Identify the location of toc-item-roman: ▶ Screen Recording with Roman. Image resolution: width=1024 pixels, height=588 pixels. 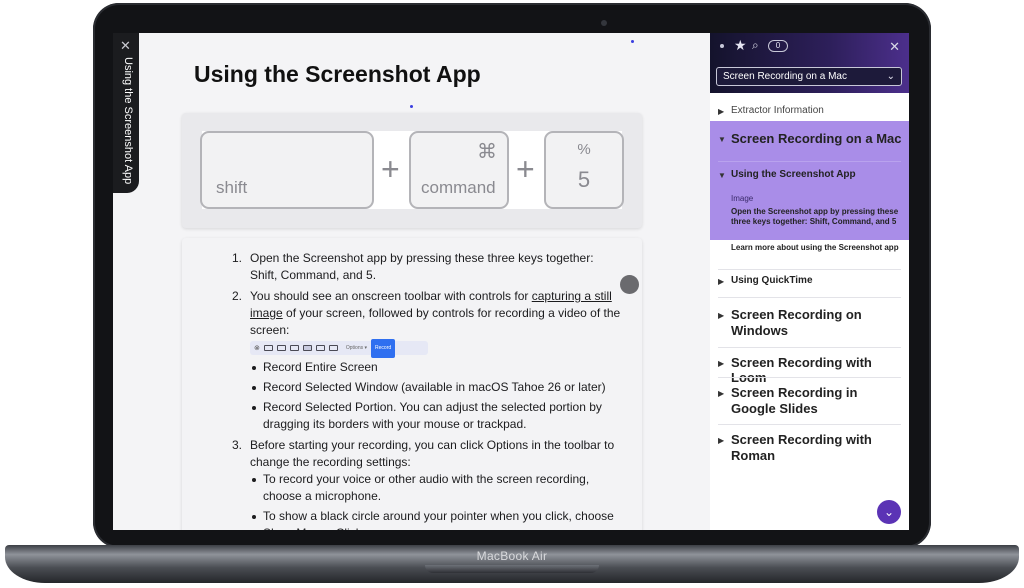
(809, 448).